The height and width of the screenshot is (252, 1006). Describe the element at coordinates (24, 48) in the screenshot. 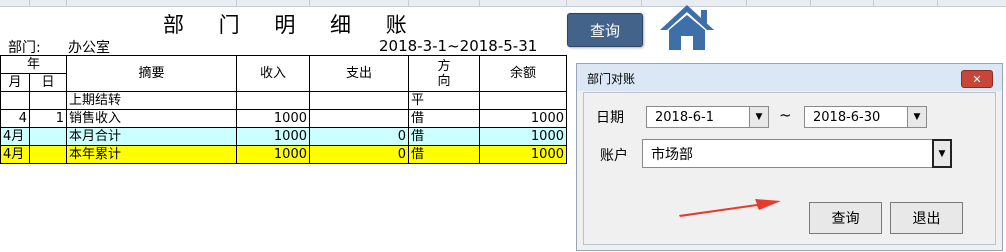

I see `department-label: 部门:` at that location.